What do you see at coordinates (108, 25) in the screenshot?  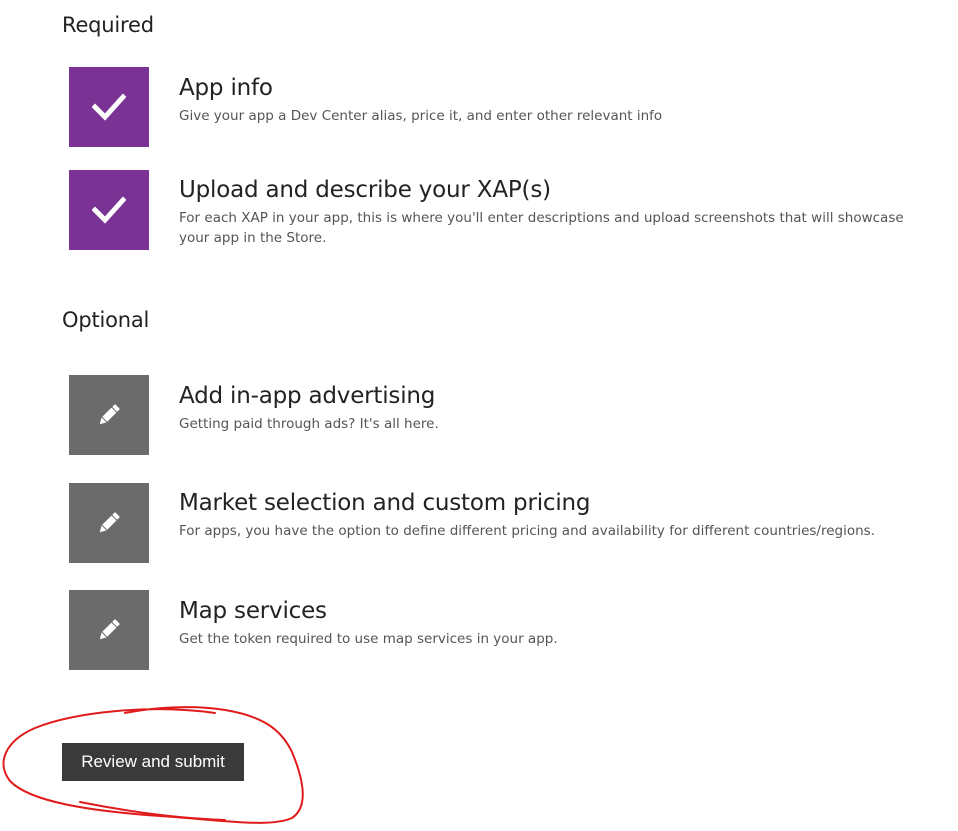 I see `required-section-heading: Required` at bounding box center [108, 25].